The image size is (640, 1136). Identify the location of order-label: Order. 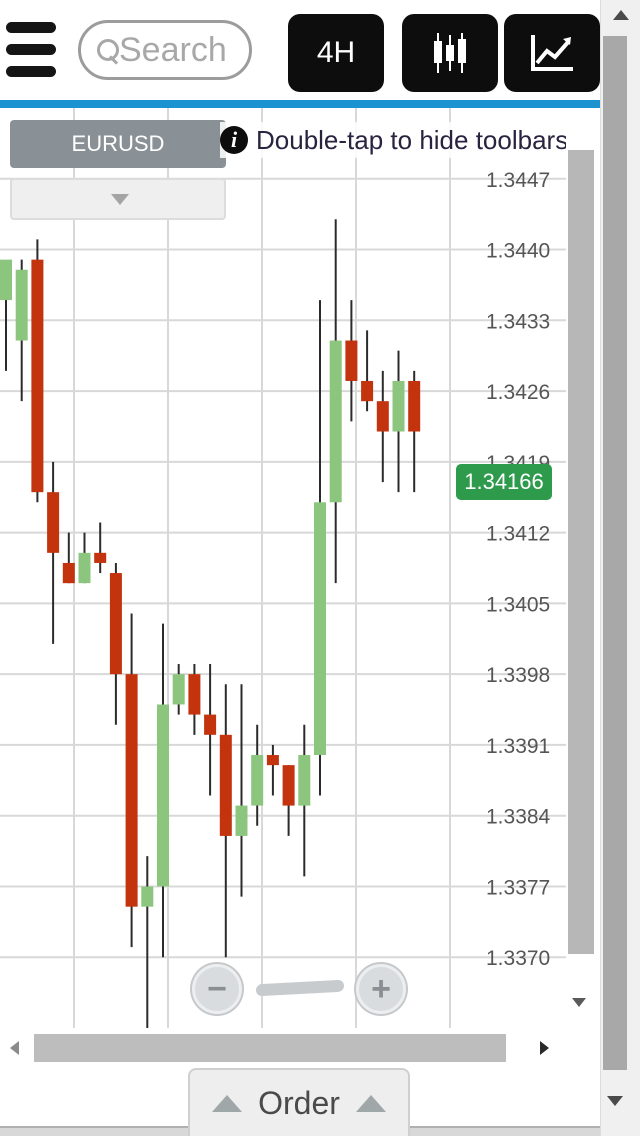
(299, 1102).